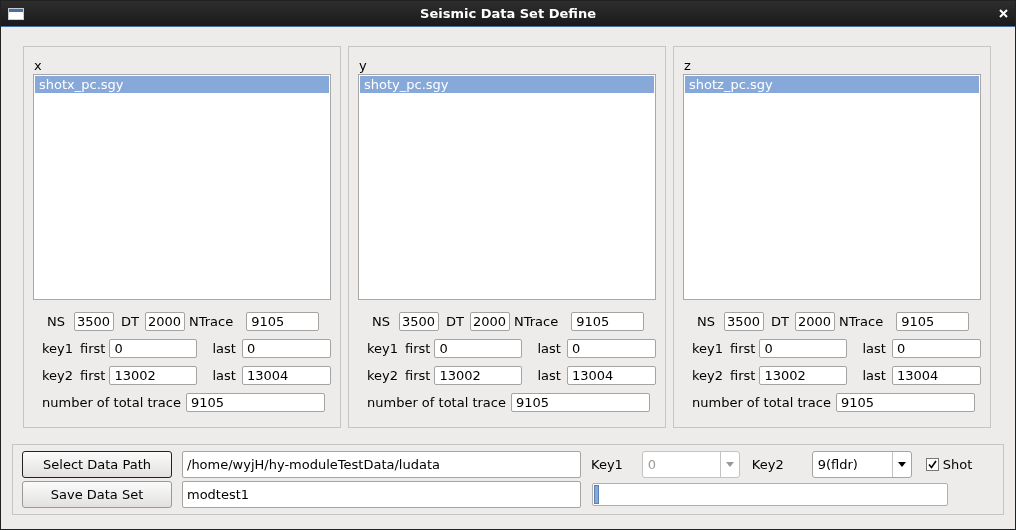  I want to click on save-button: Save Data Set, so click(97, 494).